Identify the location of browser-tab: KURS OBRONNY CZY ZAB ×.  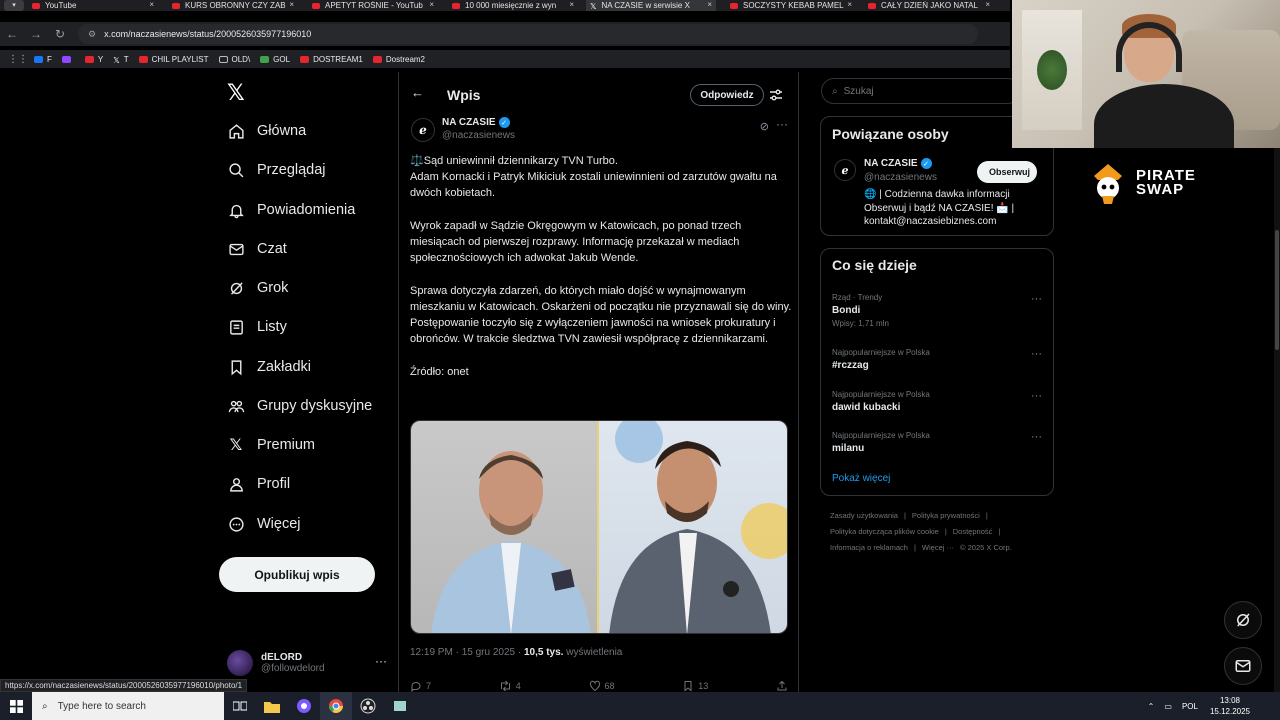
(233, 5).